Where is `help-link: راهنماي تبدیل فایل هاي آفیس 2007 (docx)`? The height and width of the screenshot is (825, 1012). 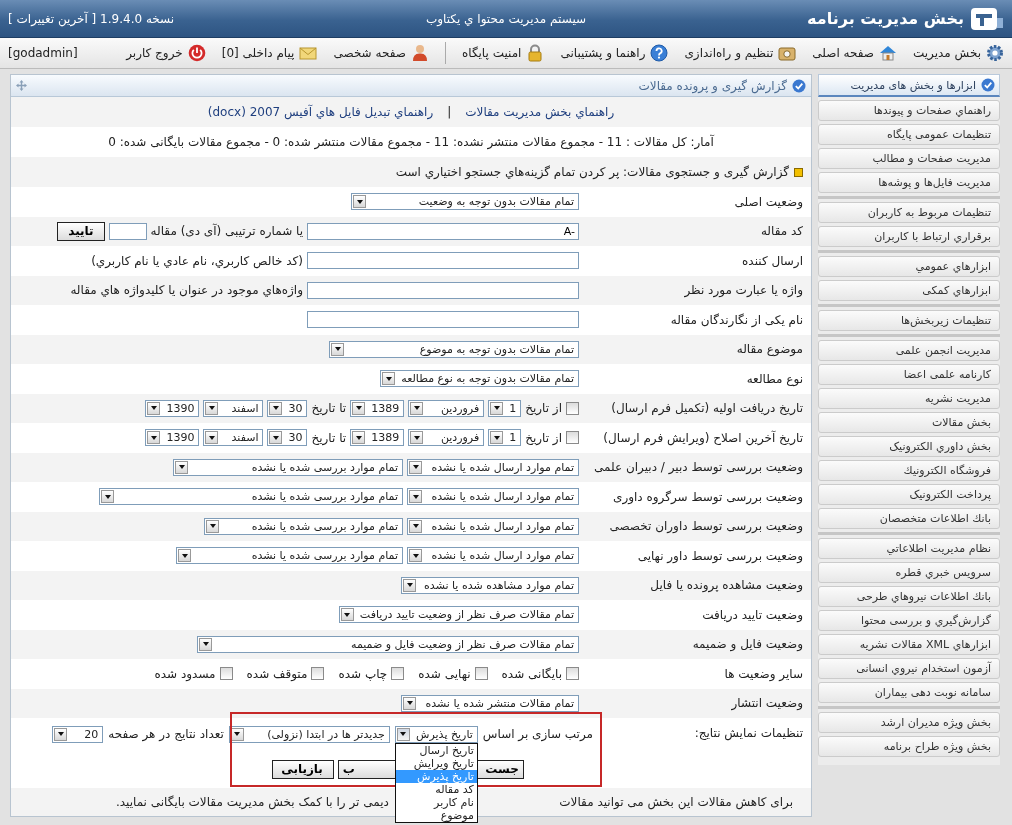 help-link: راهنماي تبدیل فایل هاي آفیس 2007 (docx) is located at coordinates (320, 112).